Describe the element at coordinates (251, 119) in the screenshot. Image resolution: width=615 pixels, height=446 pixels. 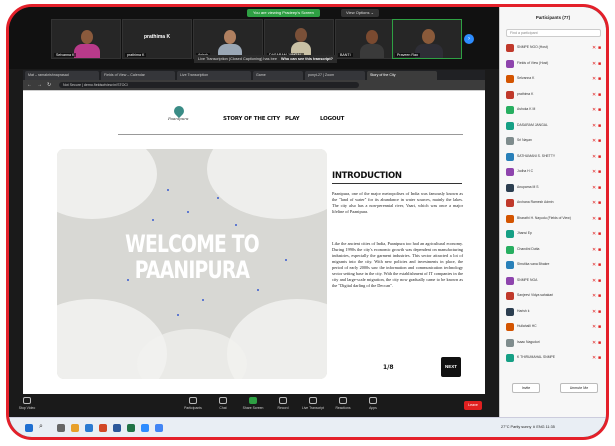
I see `nav-story-of-the-city: STORY OF THE CITY` at that location.